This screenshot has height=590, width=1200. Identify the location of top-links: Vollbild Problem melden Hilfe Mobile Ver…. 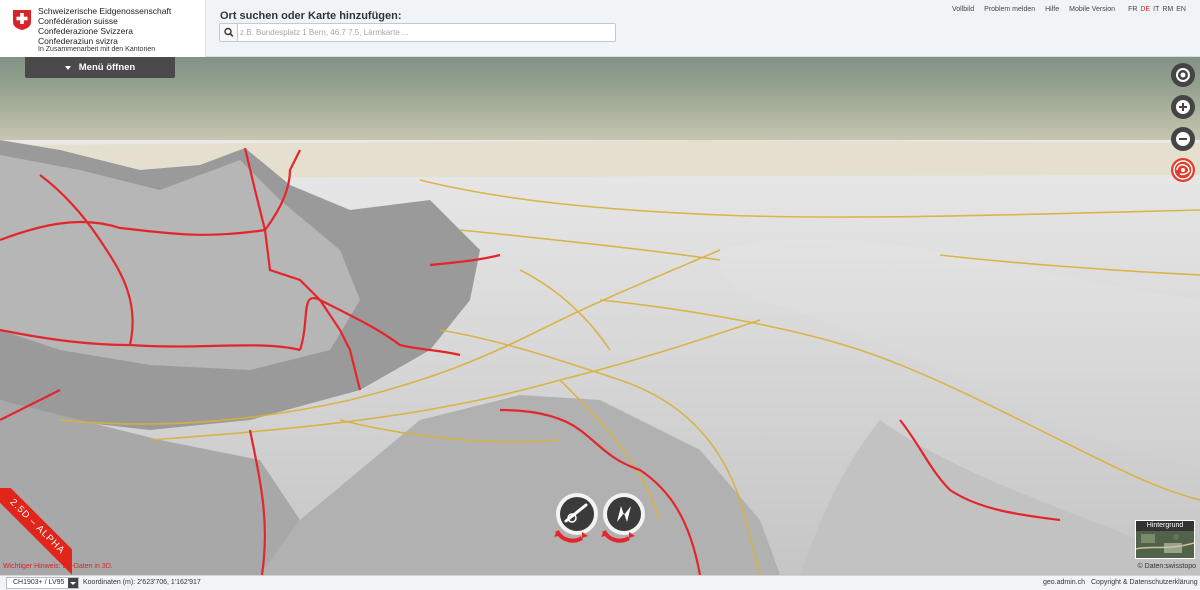
(1064, 9).